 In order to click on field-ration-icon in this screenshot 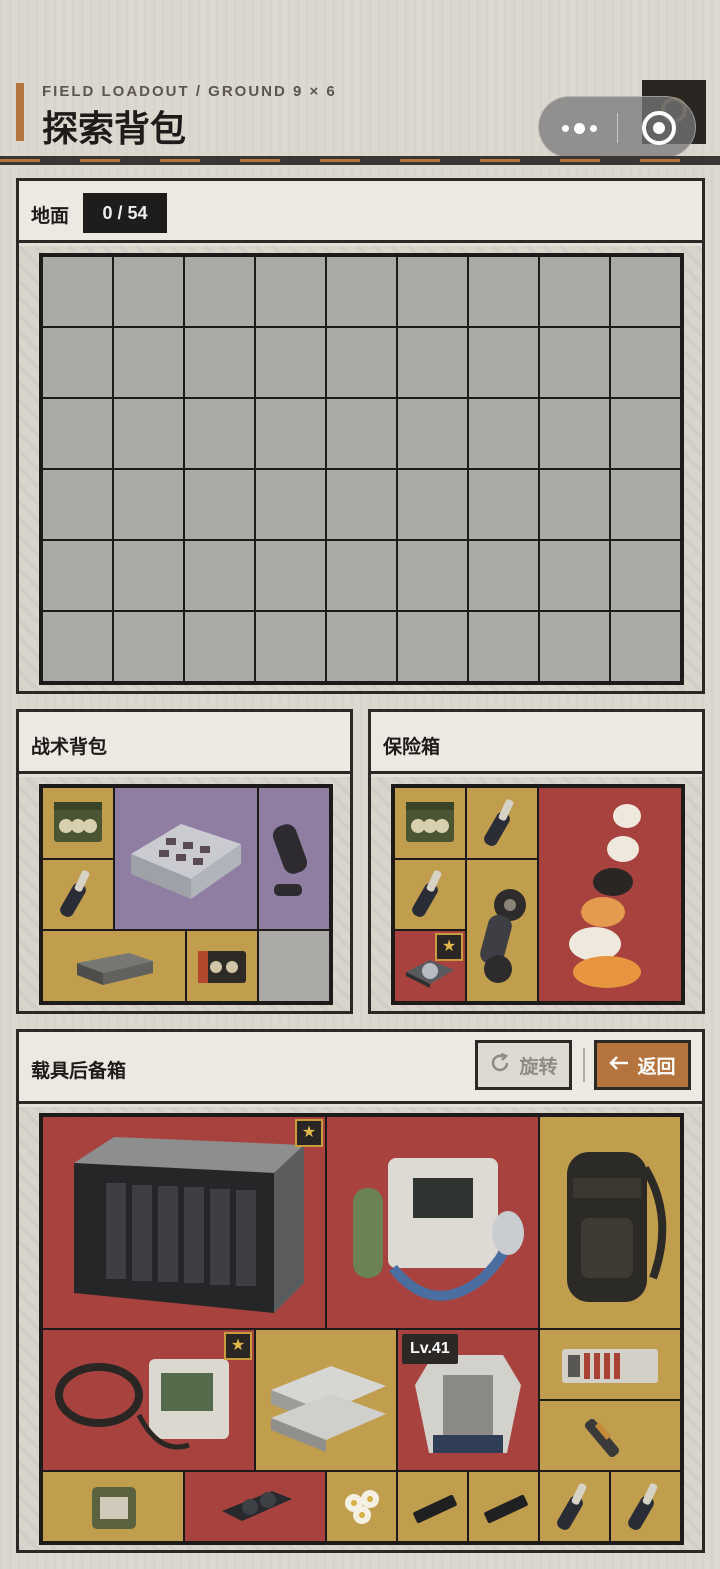, I will do `click(113, 1506)`.